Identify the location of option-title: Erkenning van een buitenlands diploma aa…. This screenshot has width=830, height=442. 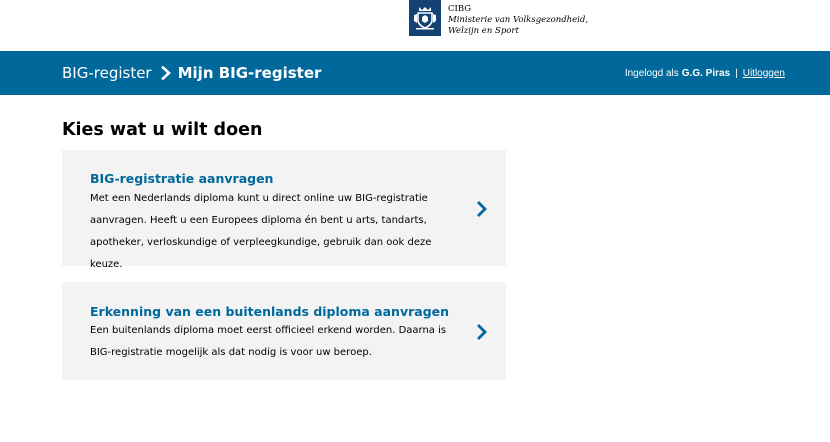
(269, 311).